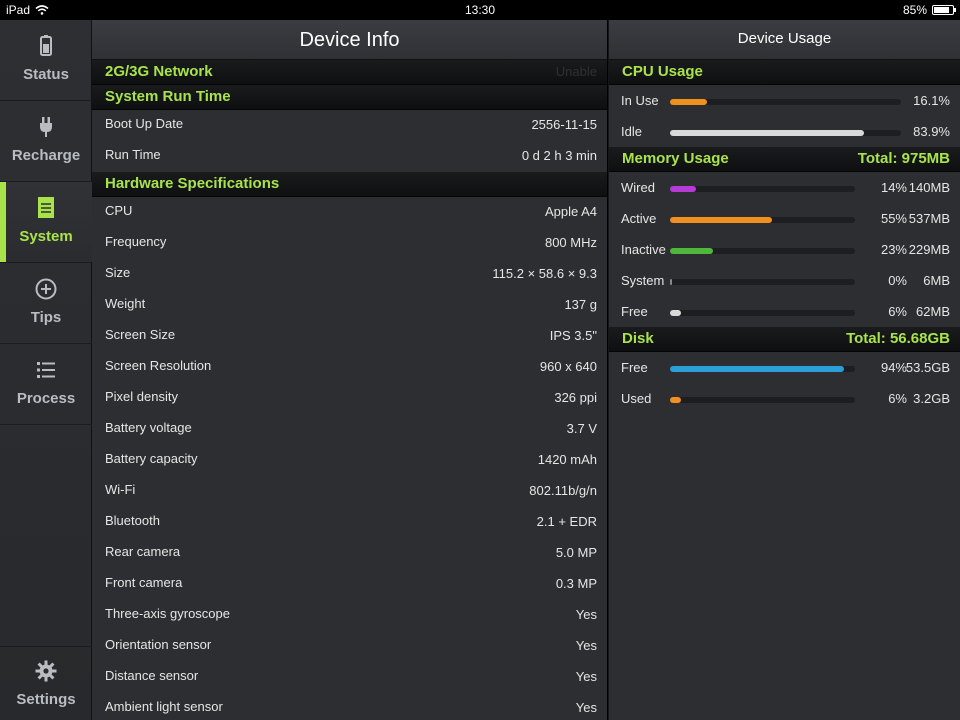  What do you see at coordinates (148, 427) in the screenshot?
I see `info-key: Battery voltage` at bounding box center [148, 427].